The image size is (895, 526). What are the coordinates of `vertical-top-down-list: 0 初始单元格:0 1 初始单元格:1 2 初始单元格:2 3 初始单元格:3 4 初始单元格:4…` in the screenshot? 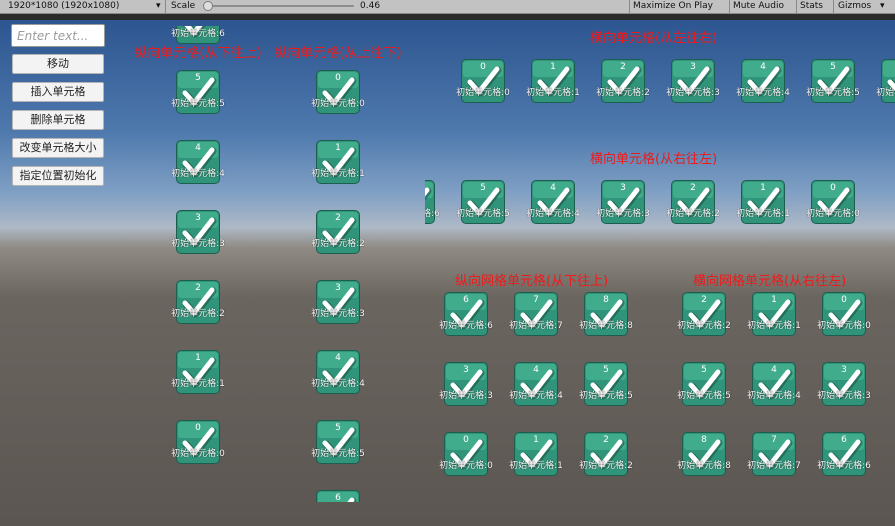 It's located at (345, 282).